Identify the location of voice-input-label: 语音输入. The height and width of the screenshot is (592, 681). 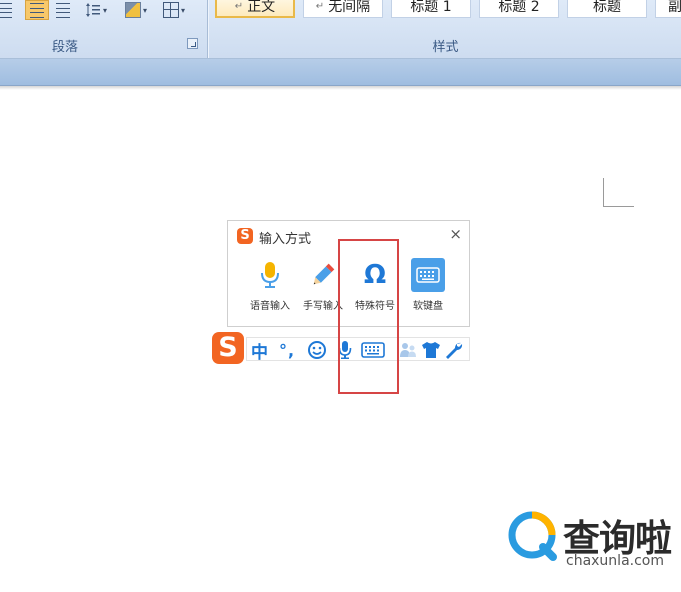
(270, 306).